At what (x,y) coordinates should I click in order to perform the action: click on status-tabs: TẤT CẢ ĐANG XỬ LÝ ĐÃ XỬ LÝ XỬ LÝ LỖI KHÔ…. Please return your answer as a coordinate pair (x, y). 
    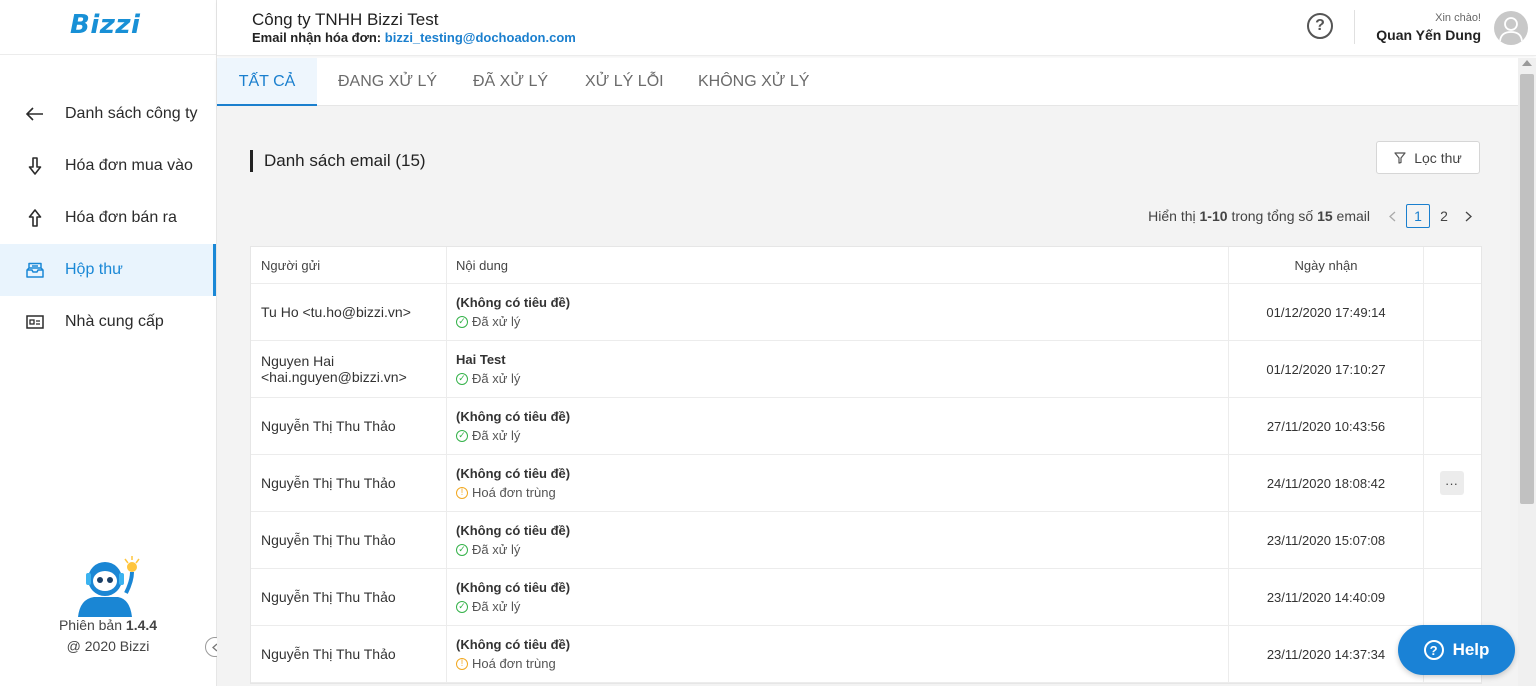
    Looking at the image, I should click on (867, 82).